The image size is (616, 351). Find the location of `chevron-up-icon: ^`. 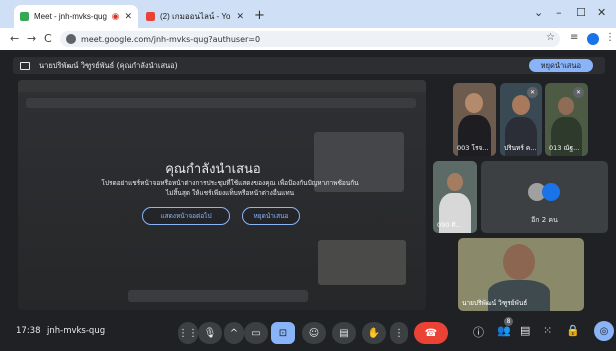

chevron-up-icon: ^ is located at coordinates (234, 333).